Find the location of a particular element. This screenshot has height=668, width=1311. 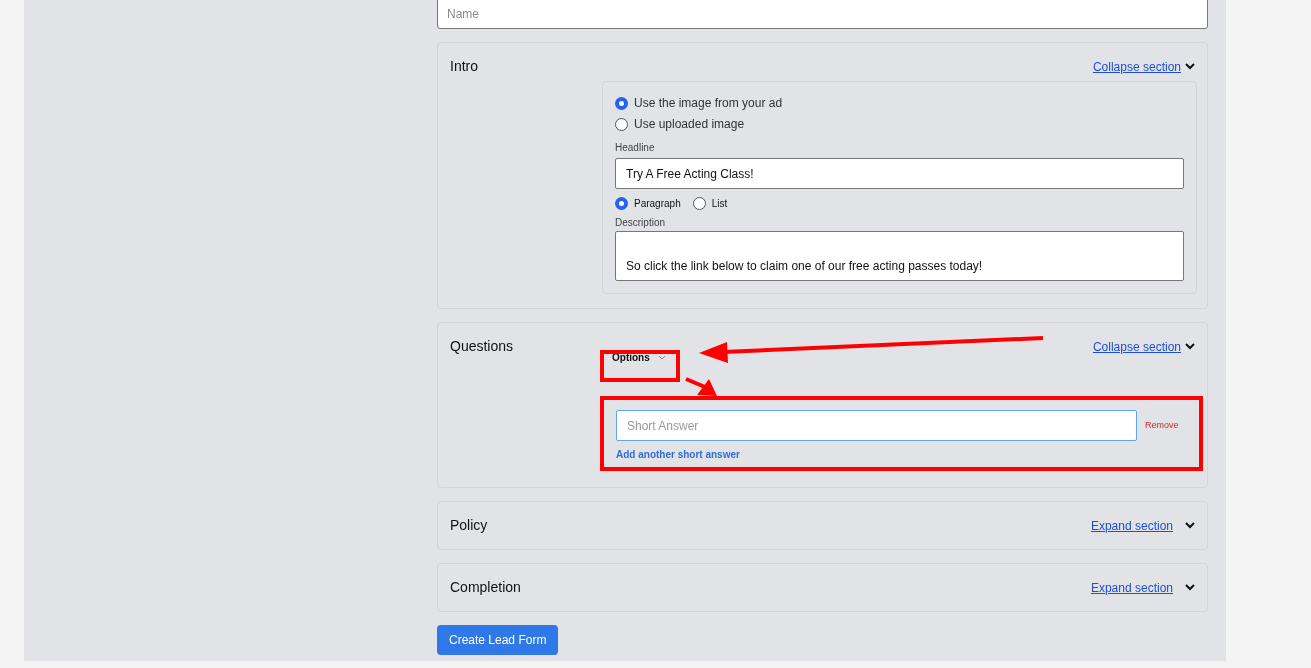

description-field: So click the link below to claim one of our free acting passes today! is located at coordinates (899, 256).